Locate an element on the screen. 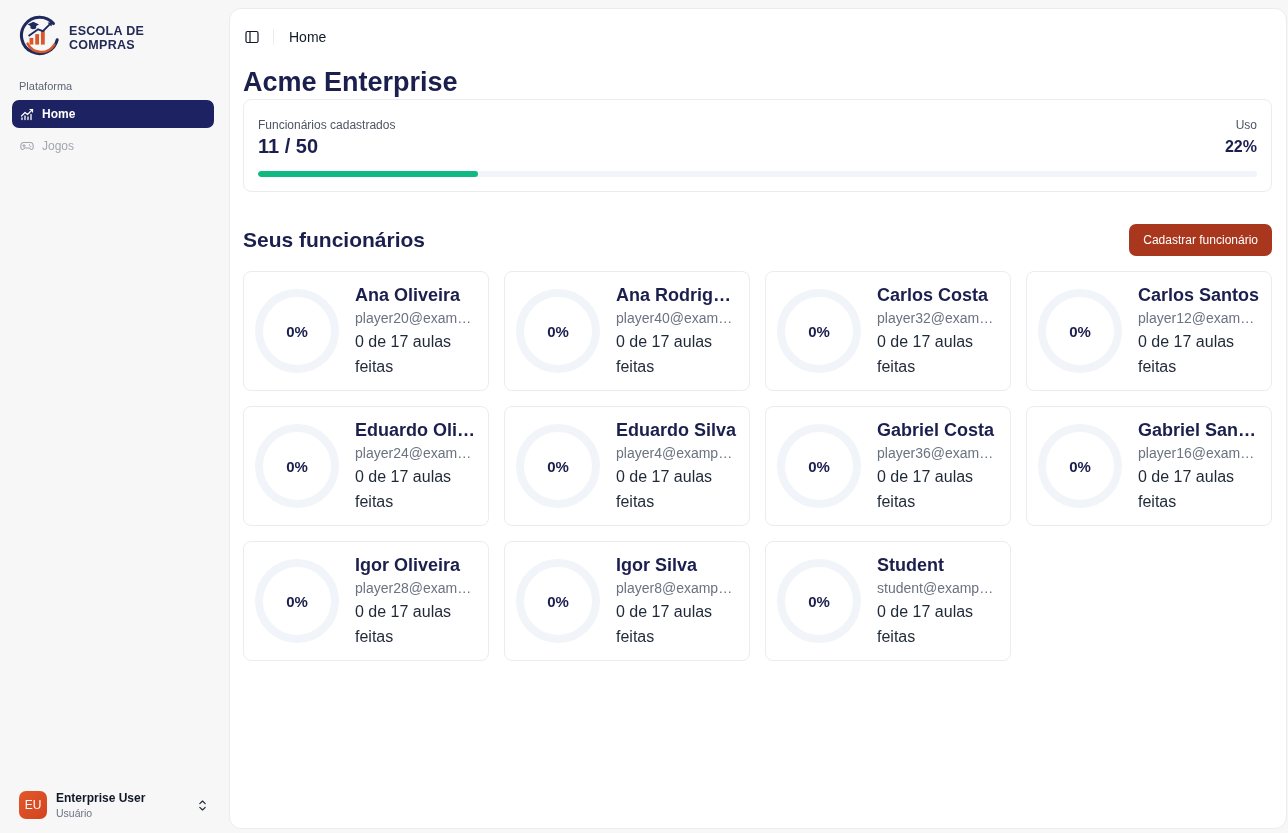 The image size is (1288, 833). nav-item: Home is located at coordinates (113, 114).